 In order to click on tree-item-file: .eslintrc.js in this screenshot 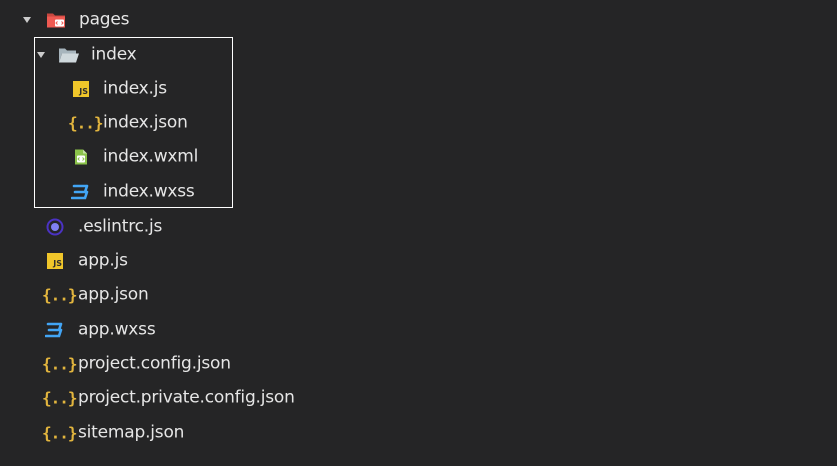, I will do `click(418, 227)`.